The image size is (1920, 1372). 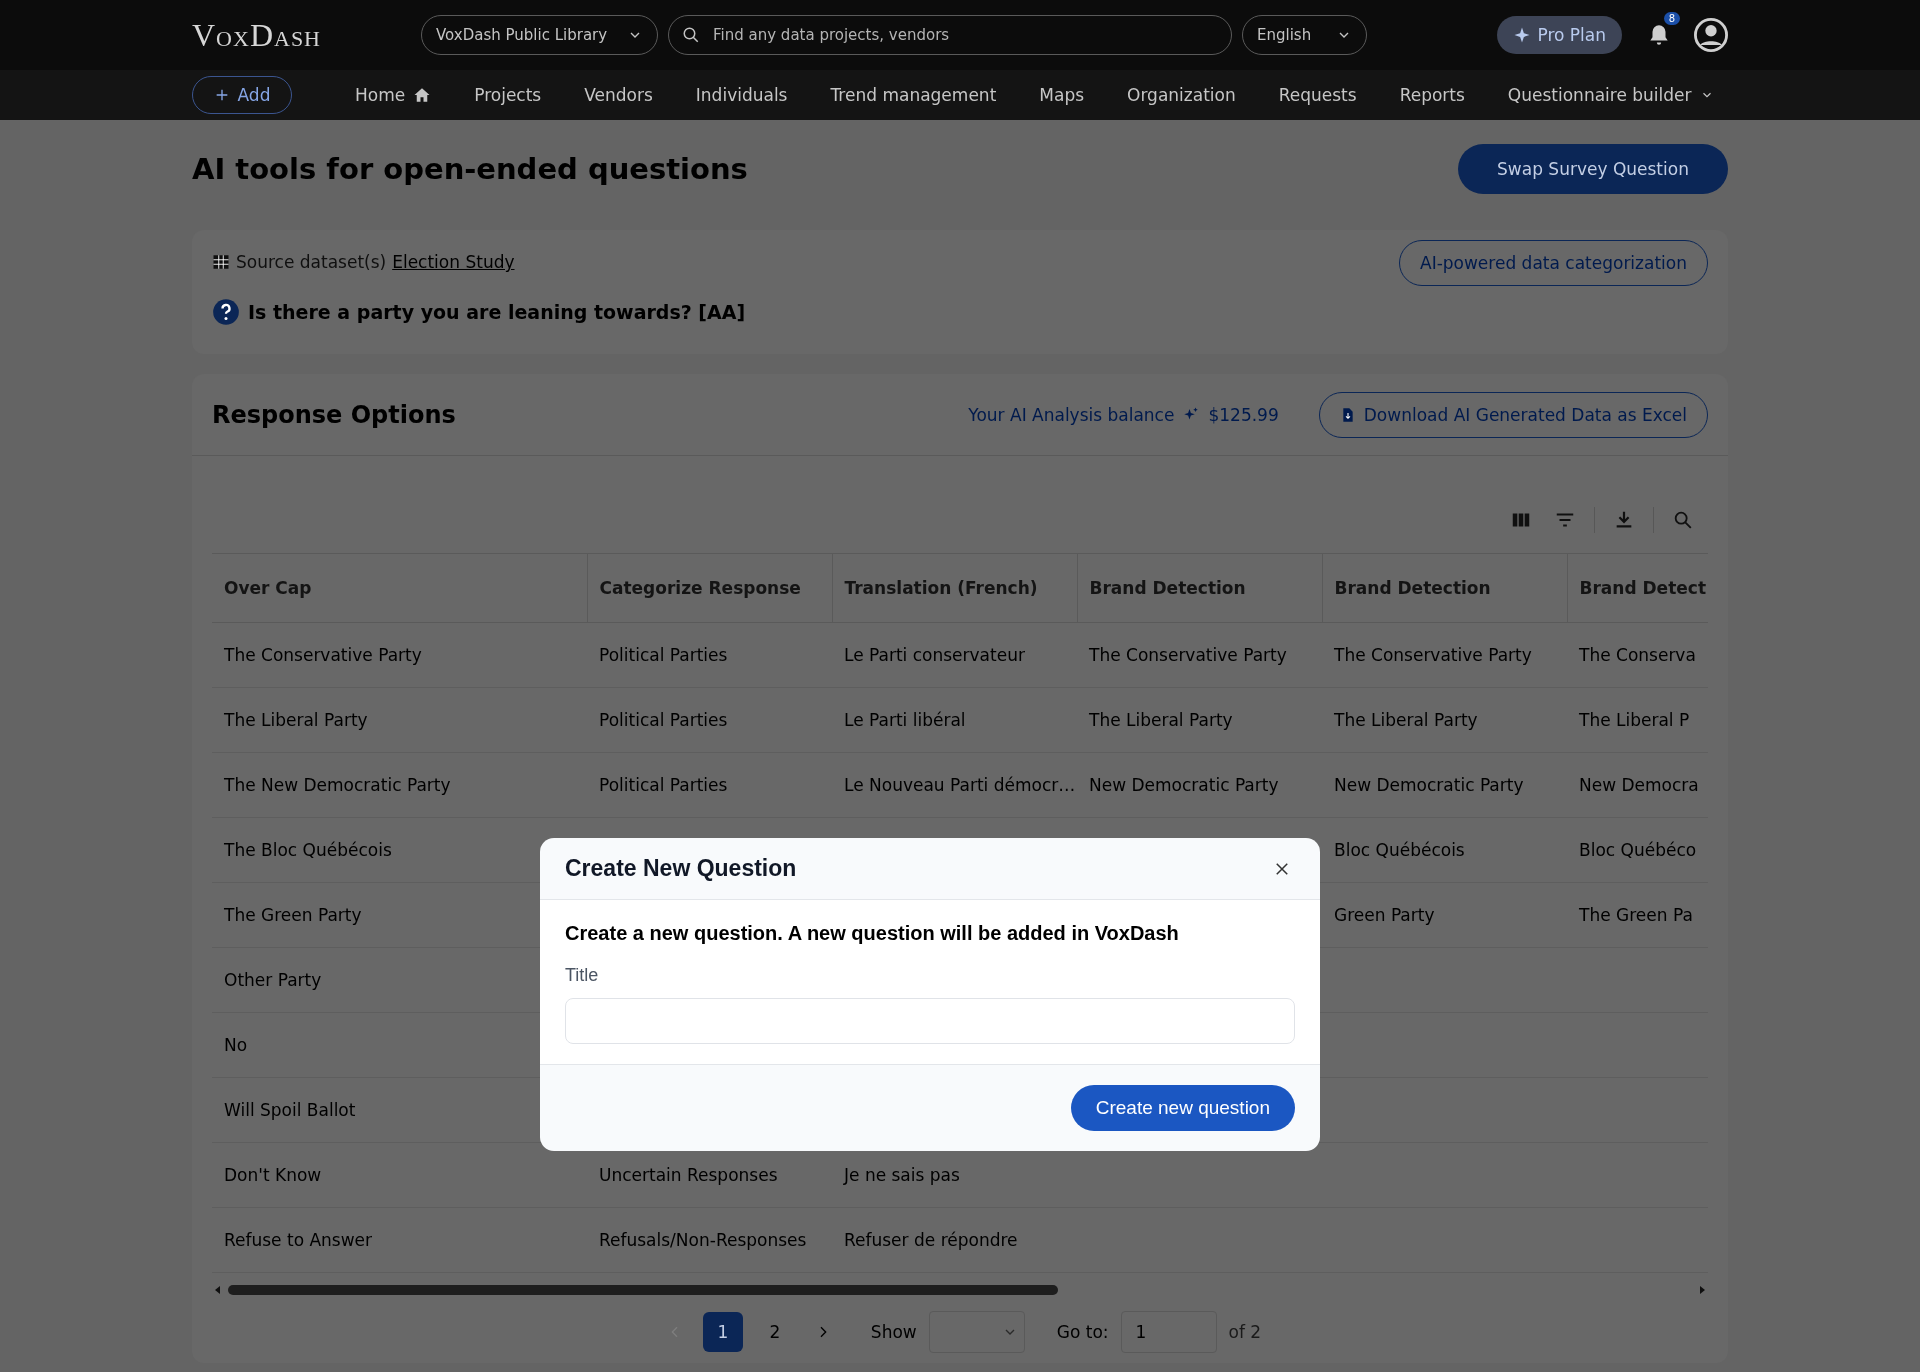 I want to click on title-field, so click(x=930, y=1021).